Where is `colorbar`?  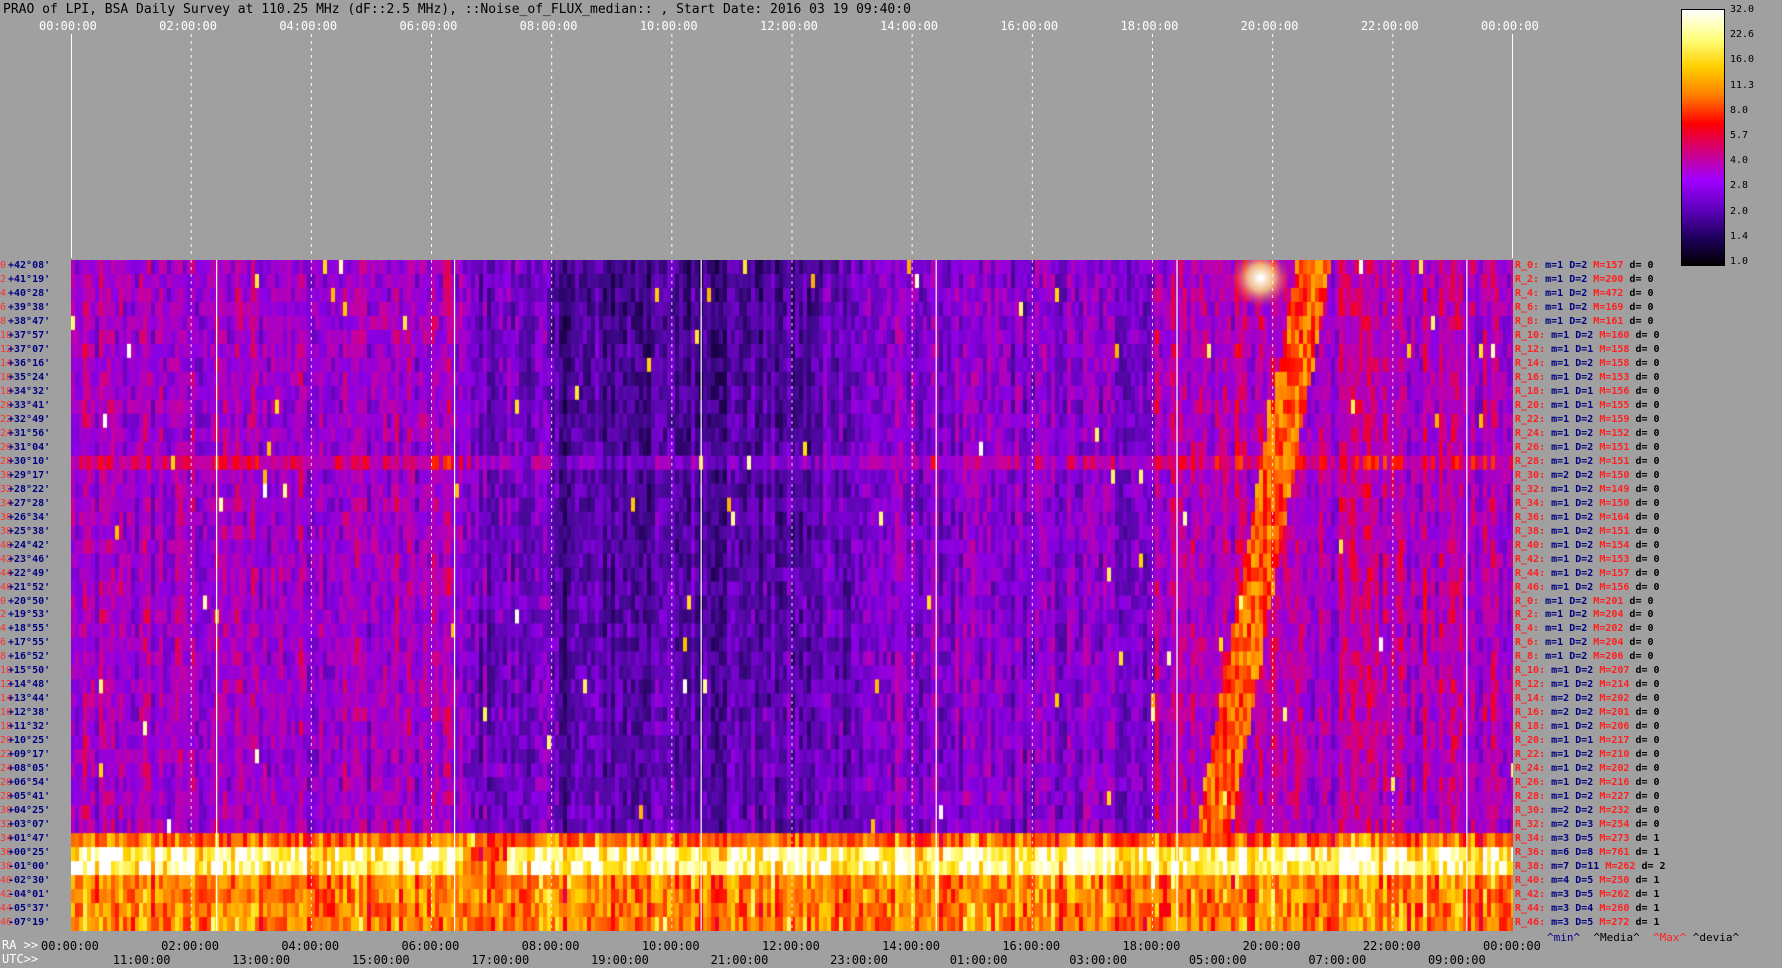 colorbar is located at coordinates (1703, 137).